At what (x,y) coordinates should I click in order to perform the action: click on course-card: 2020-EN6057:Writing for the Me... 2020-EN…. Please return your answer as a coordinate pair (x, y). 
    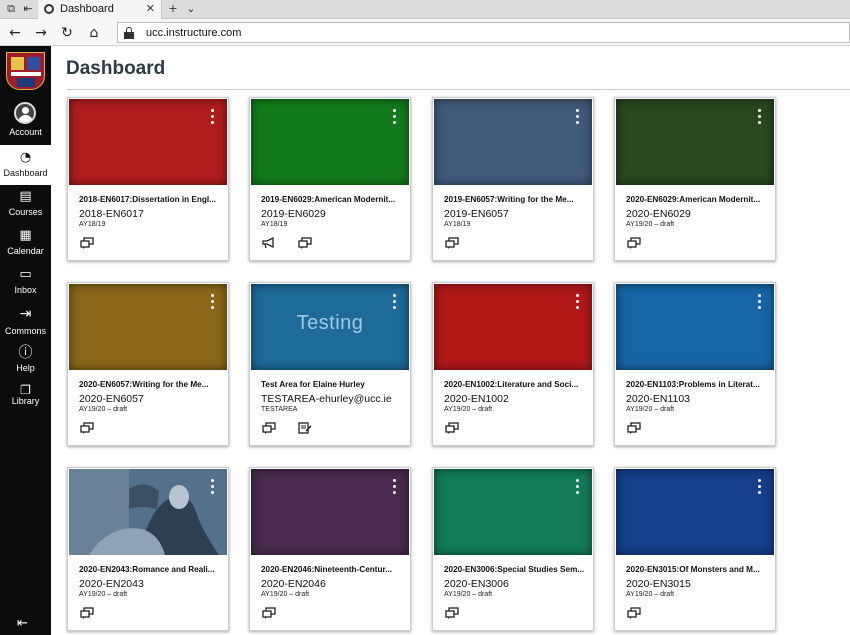
    Looking at the image, I should click on (148, 364).